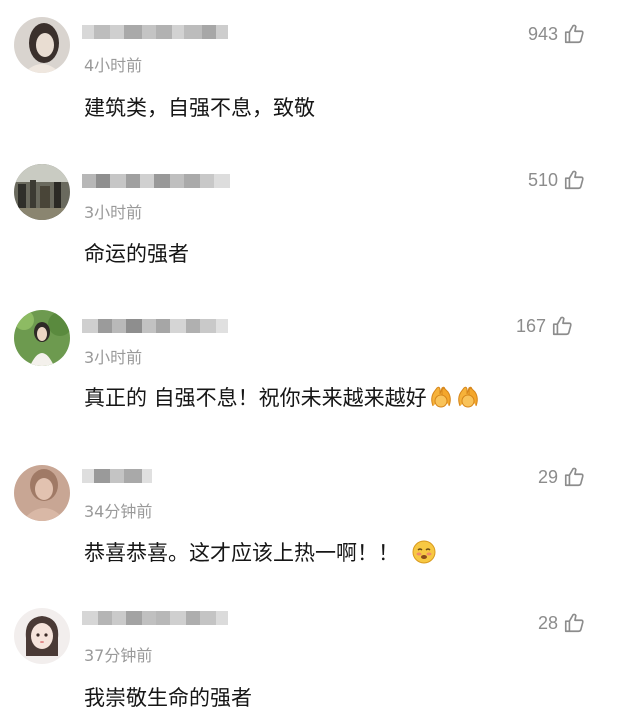 This screenshot has width=629, height=726. I want to click on comment-time: 37分钟前, so click(118, 655).